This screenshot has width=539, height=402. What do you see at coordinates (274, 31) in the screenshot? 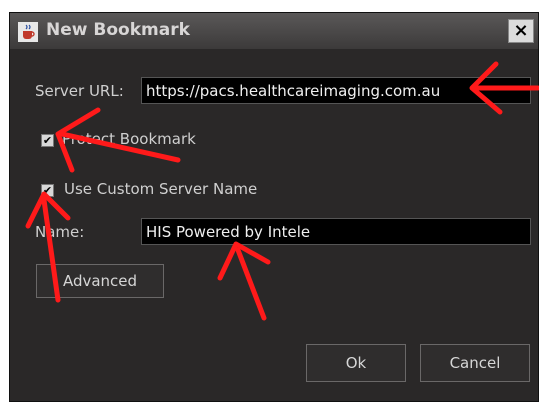
I see `title-bar: New Bookmark ×` at bounding box center [274, 31].